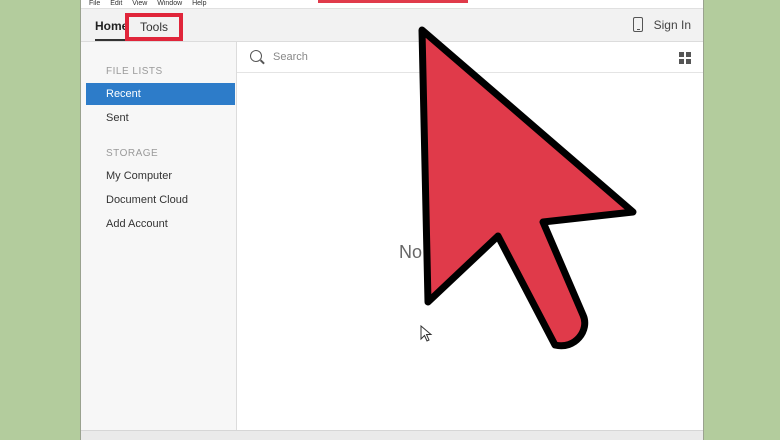  I want to click on phone-icon, so click(638, 24).